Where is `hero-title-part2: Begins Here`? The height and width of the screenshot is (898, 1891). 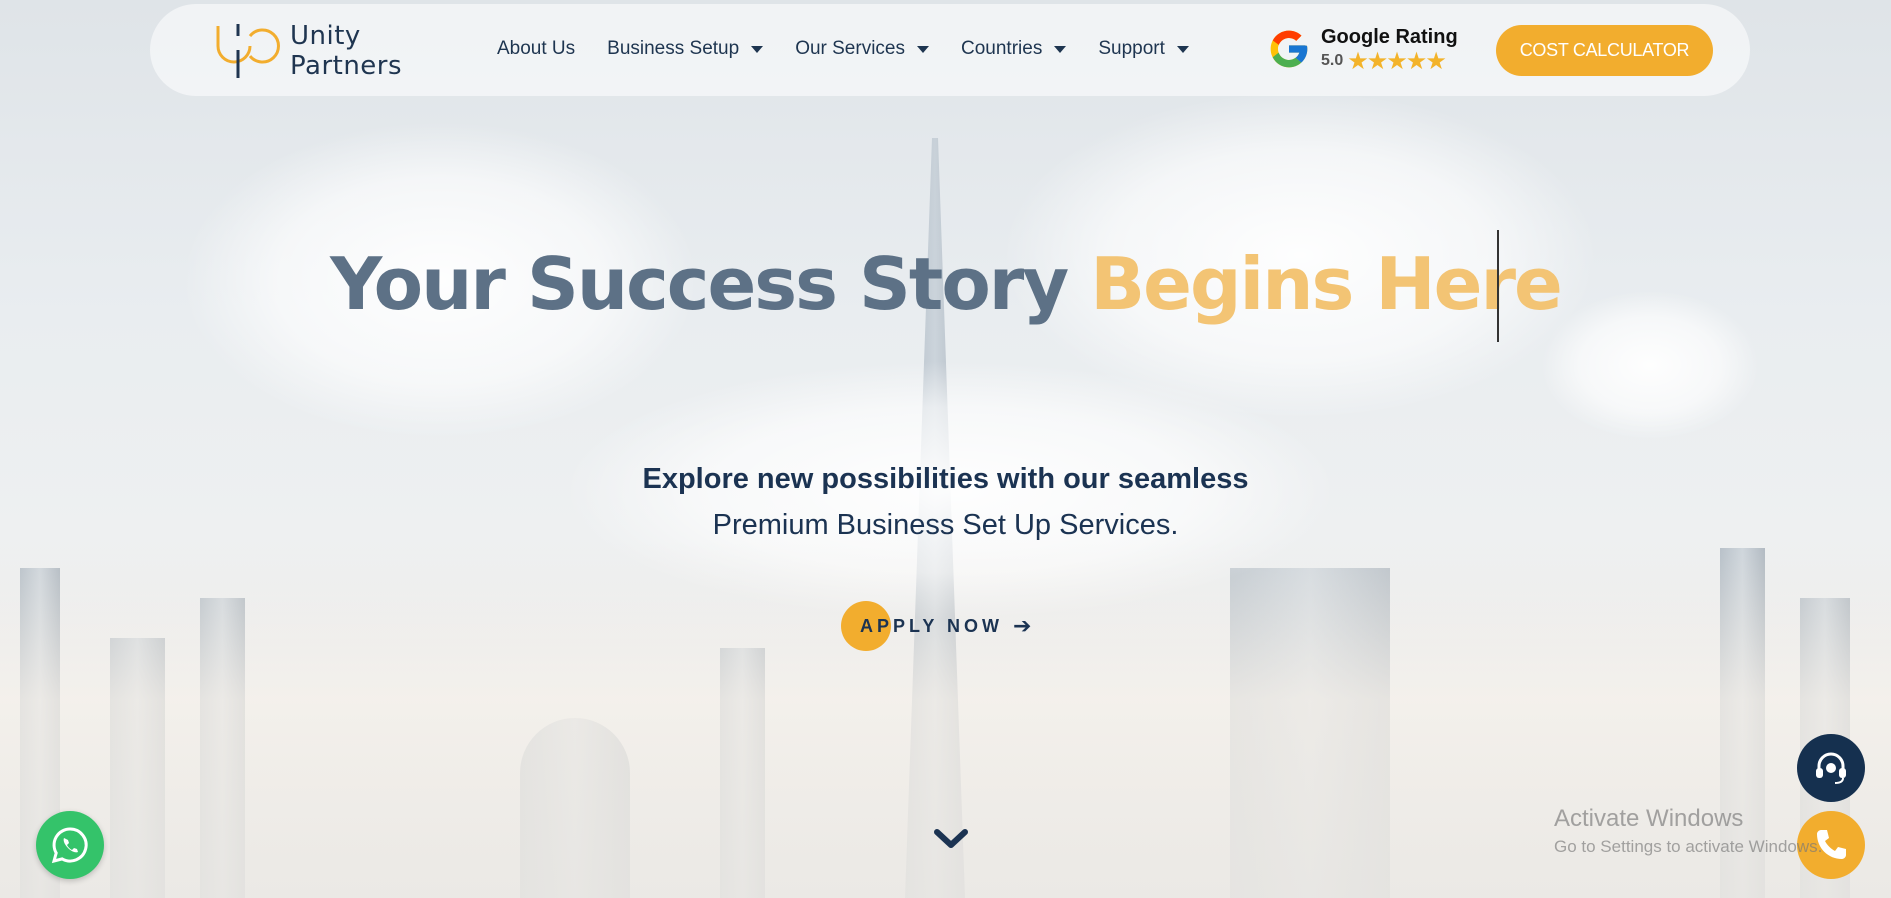
hero-title-part2: Begins Here is located at coordinates (1326, 284).